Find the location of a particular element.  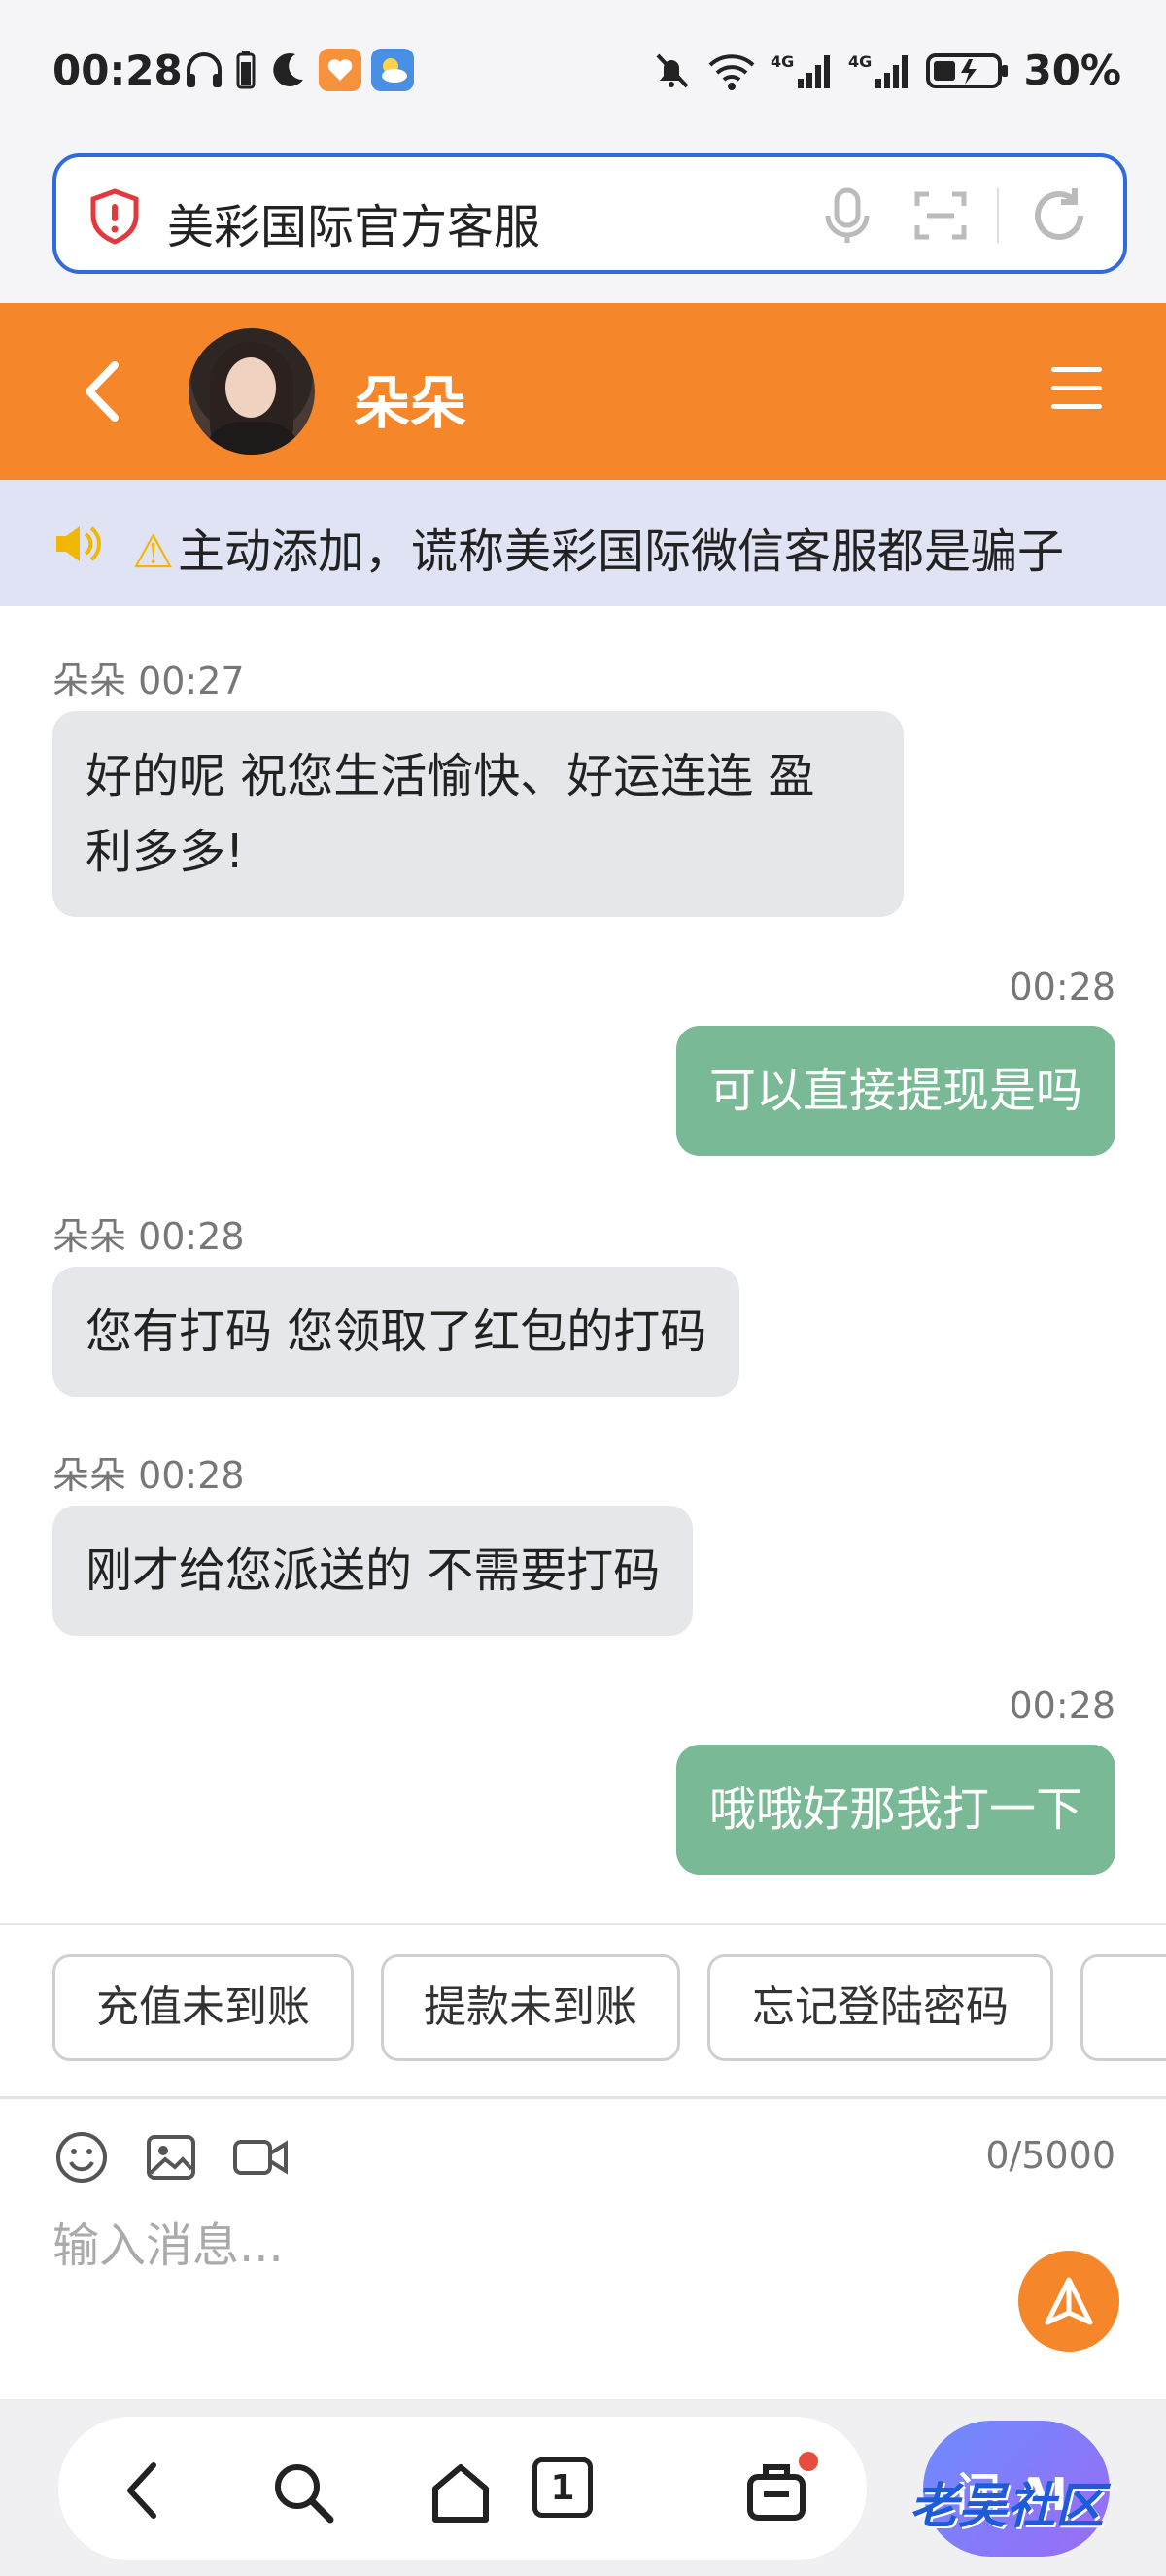

send-icon is located at coordinates (1069, 2301).